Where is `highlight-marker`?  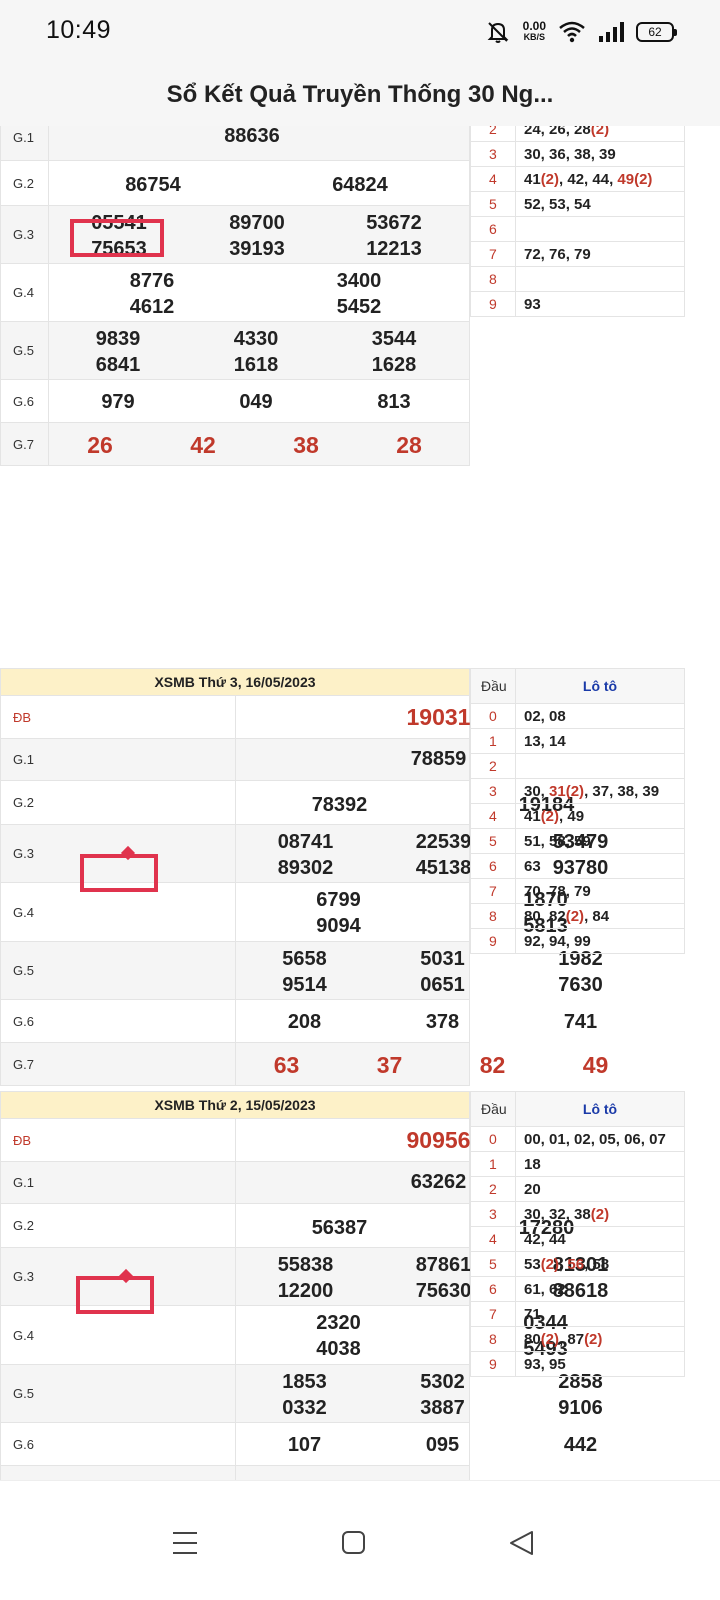 highlight-marker is located at coordinates (119, 873).